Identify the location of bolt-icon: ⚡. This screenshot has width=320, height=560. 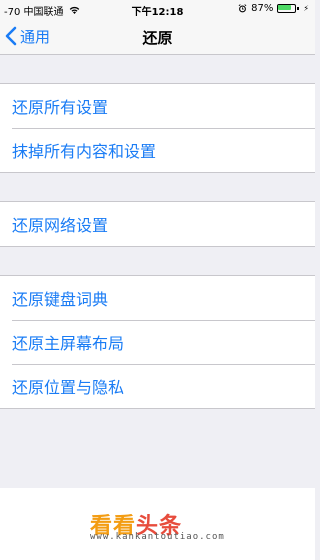
(306, 8).